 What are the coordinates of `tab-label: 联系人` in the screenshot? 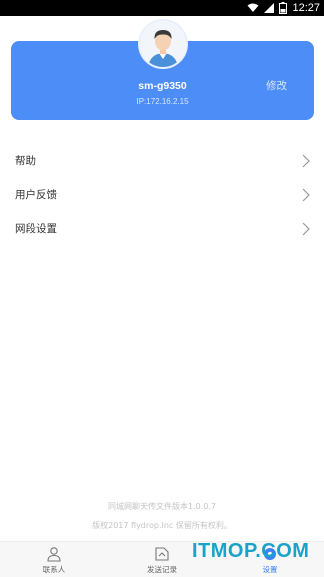 It's located at (54, 569).